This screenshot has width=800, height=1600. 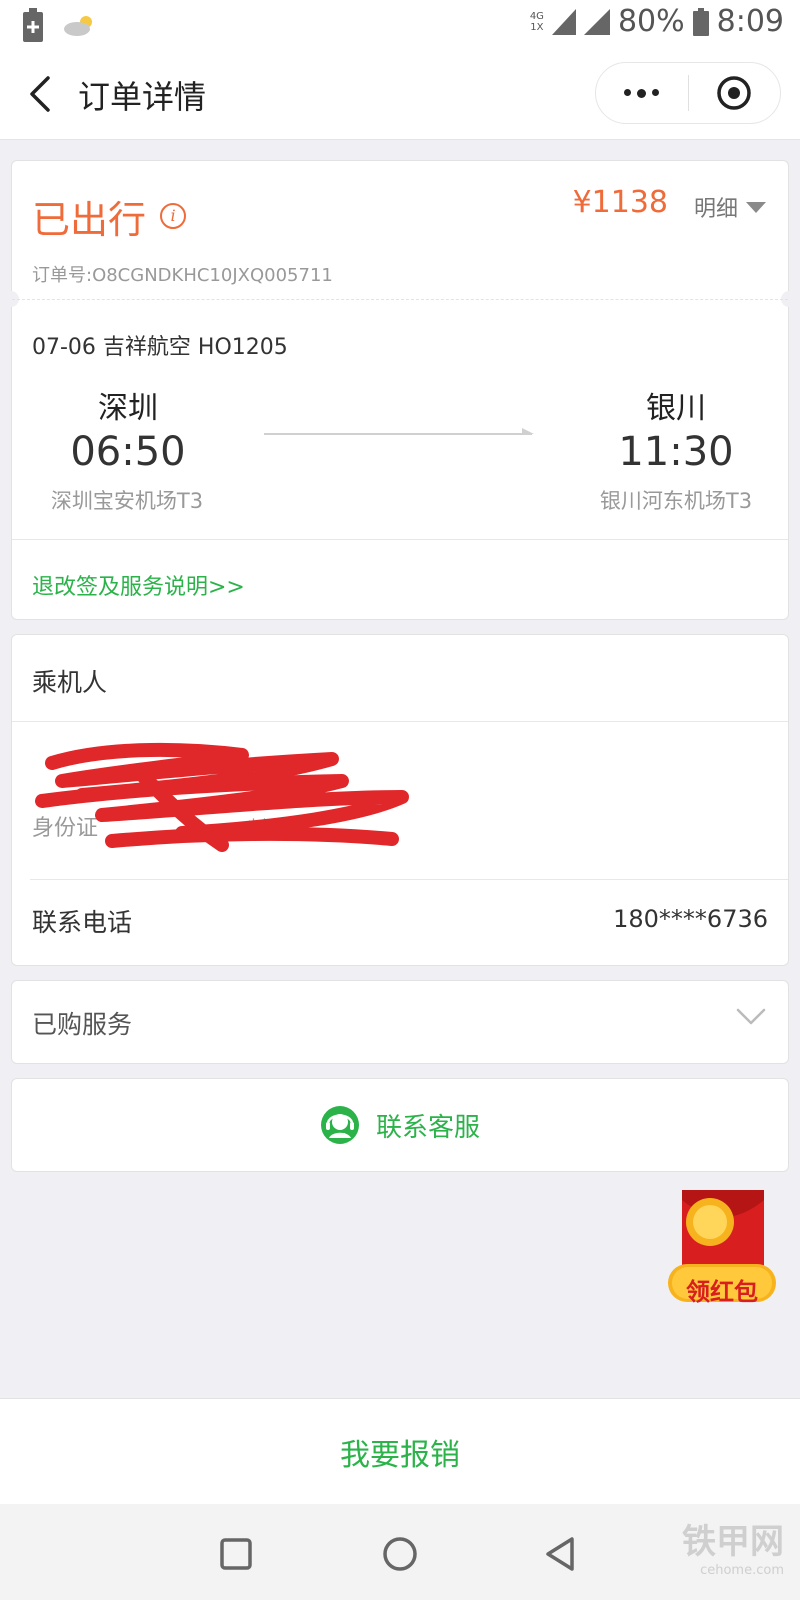 I want to click on back-button, so click(x=42, y=94).